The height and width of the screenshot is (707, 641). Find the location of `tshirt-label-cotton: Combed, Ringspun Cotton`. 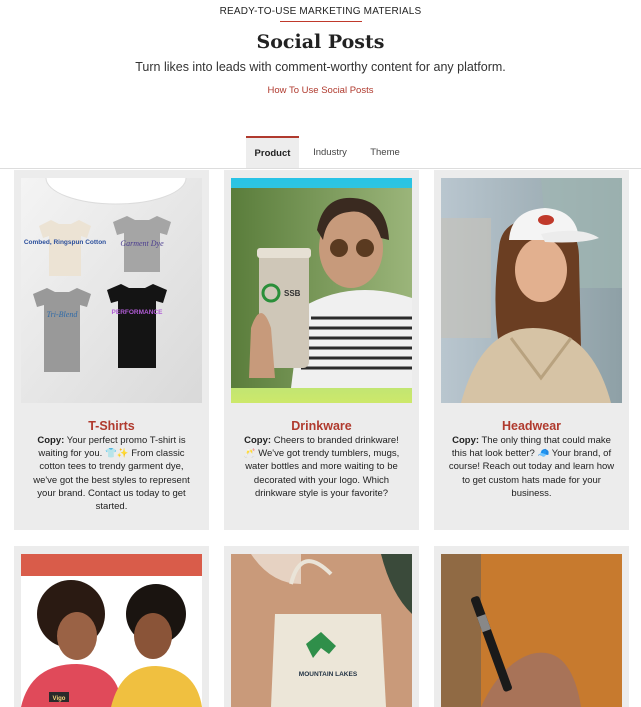

tshirt-label-cotton: Combed, Ringspun Cotton is located at coordinates (65, 242).